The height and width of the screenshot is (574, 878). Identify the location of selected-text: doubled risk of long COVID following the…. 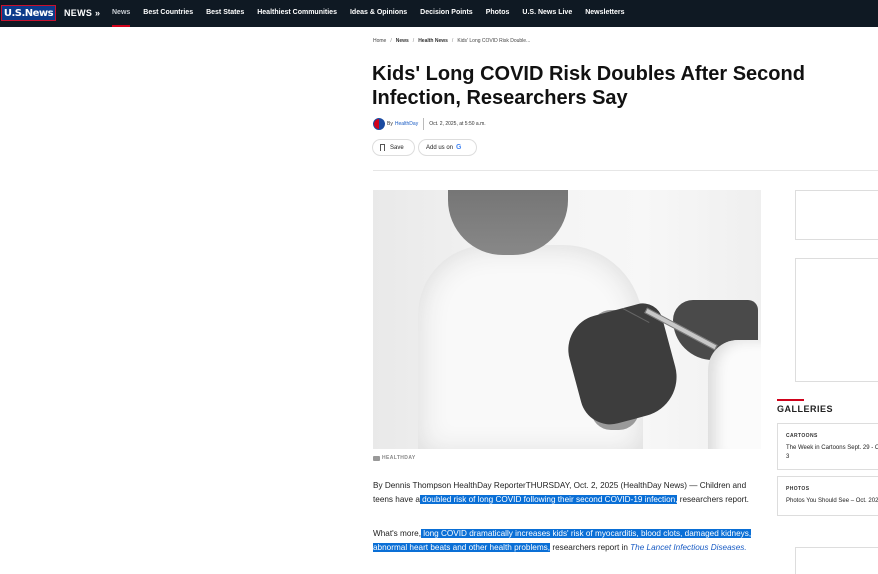
(548, 499).